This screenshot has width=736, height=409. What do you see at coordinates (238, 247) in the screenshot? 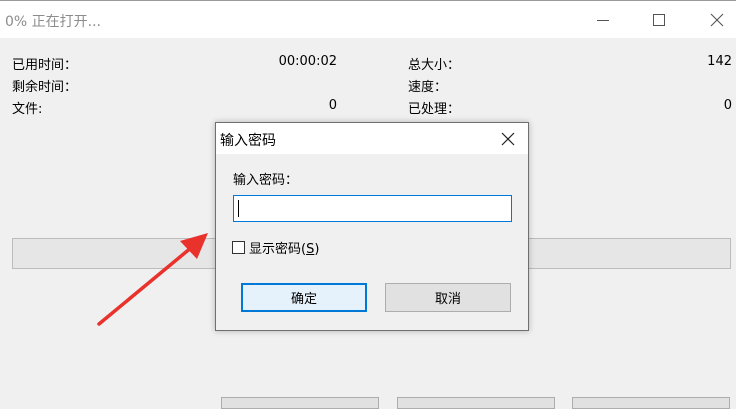
I see `checkbox-box` at bounding box center [238, 247].